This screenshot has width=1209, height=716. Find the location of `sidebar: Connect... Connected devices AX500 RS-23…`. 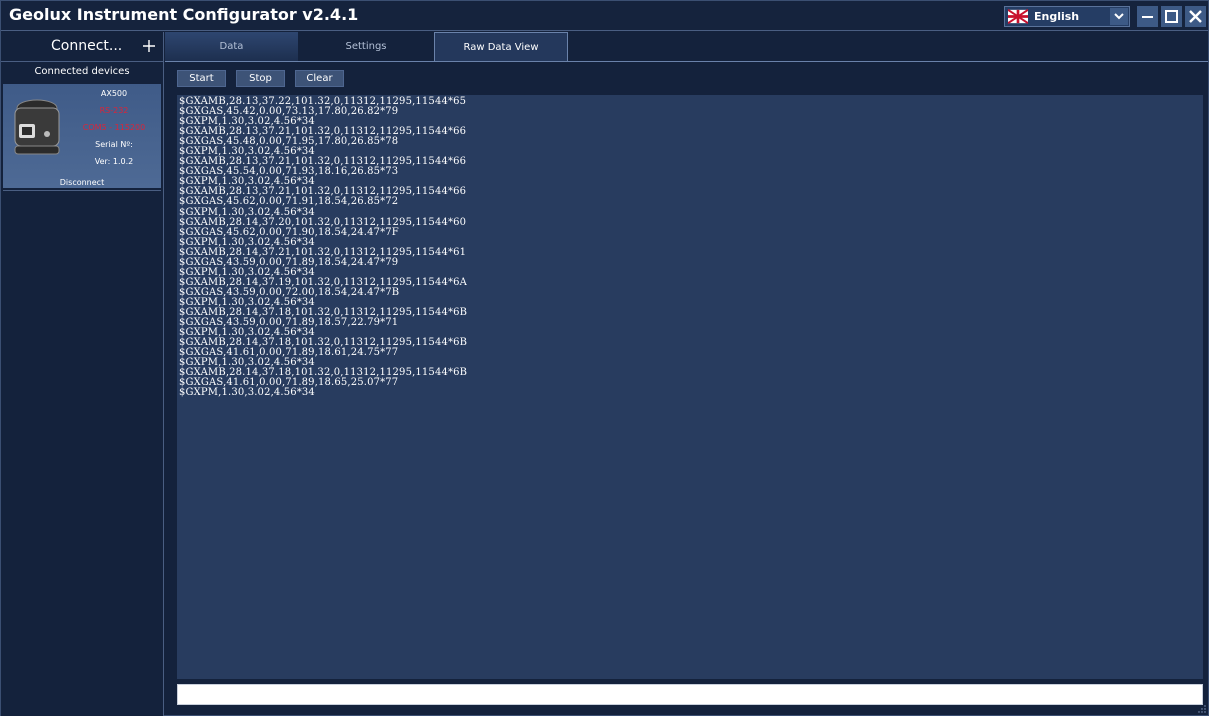

sidebar: Connect... Connected devices AX500 RS-23… is located at coordinates (82, 374).